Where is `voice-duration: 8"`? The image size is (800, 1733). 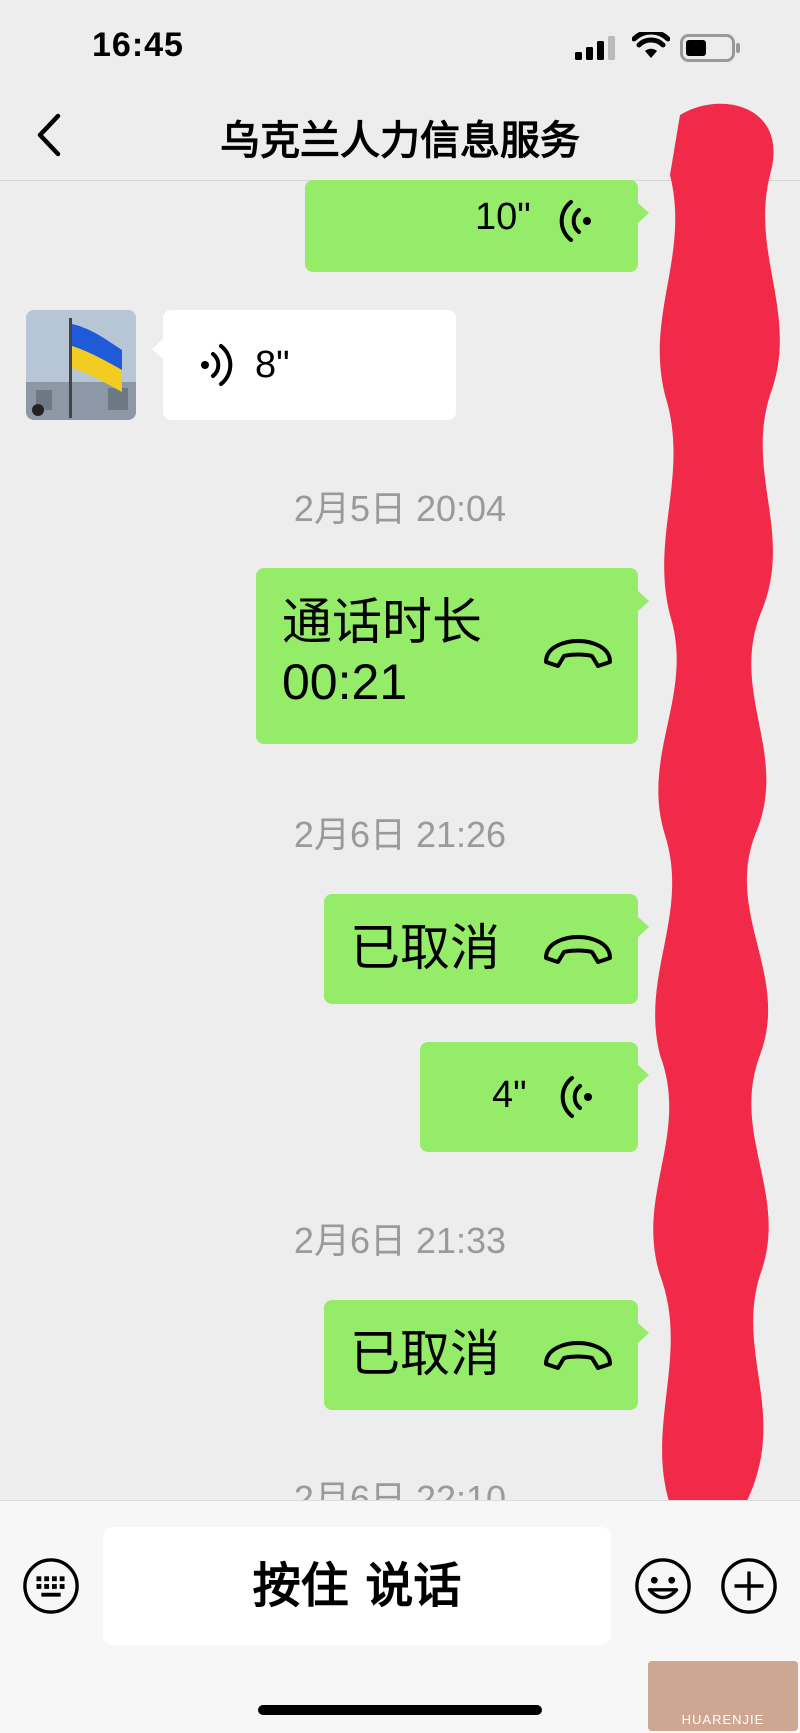 voice-duration: 8" is located at coordinates (272, 365).